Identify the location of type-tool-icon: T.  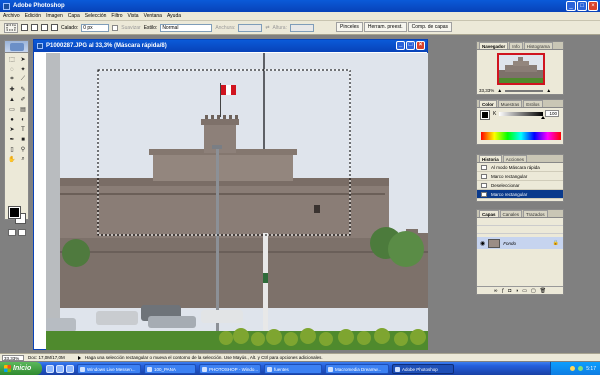
(23, 129).